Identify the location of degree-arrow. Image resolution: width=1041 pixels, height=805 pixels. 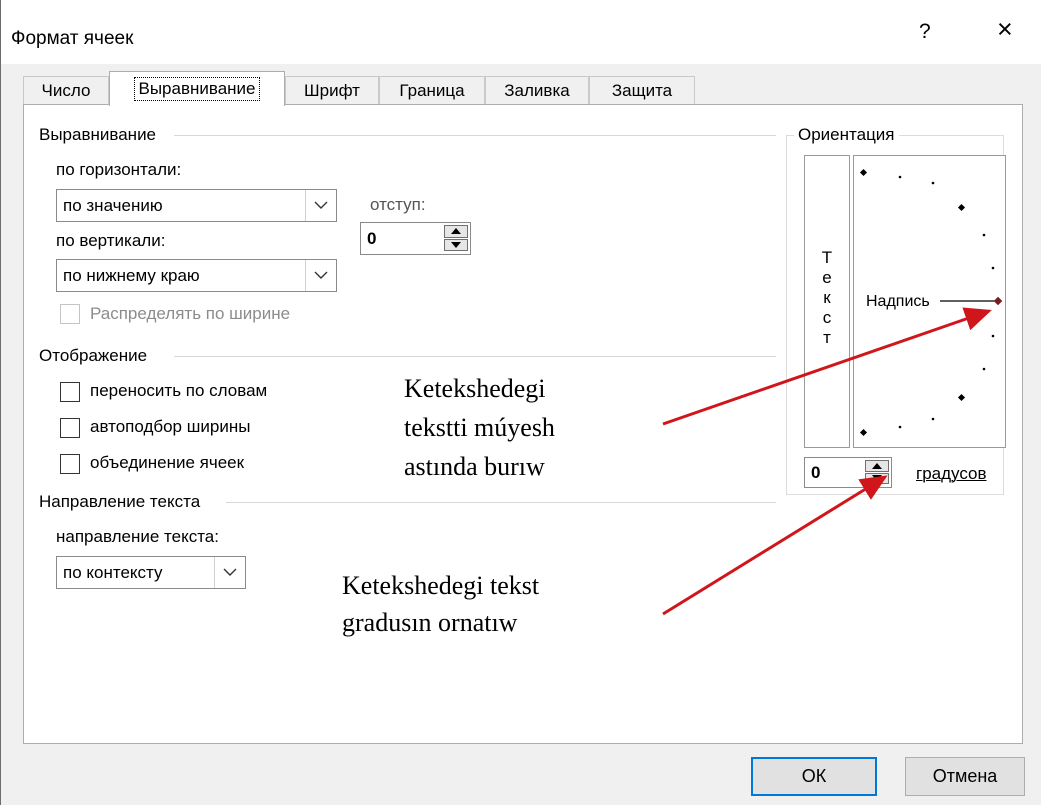
(775, 545).